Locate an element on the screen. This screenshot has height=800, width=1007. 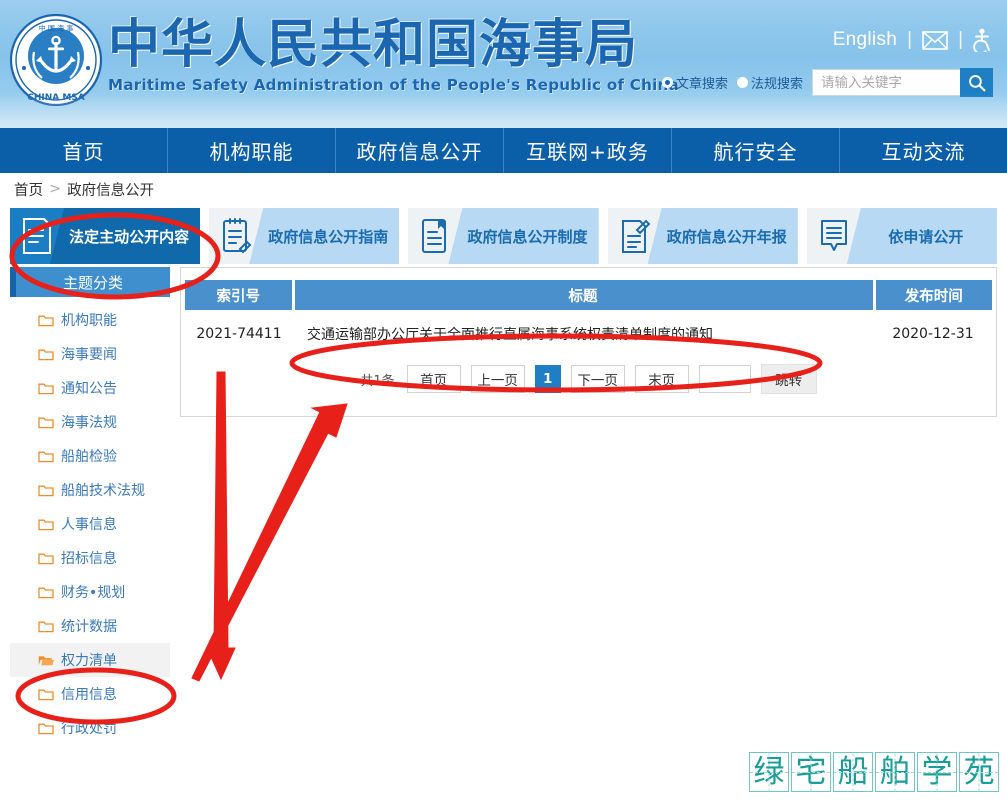
site-title-cn: 中华人民共和国海事局 is located at coordinates (373, 45).